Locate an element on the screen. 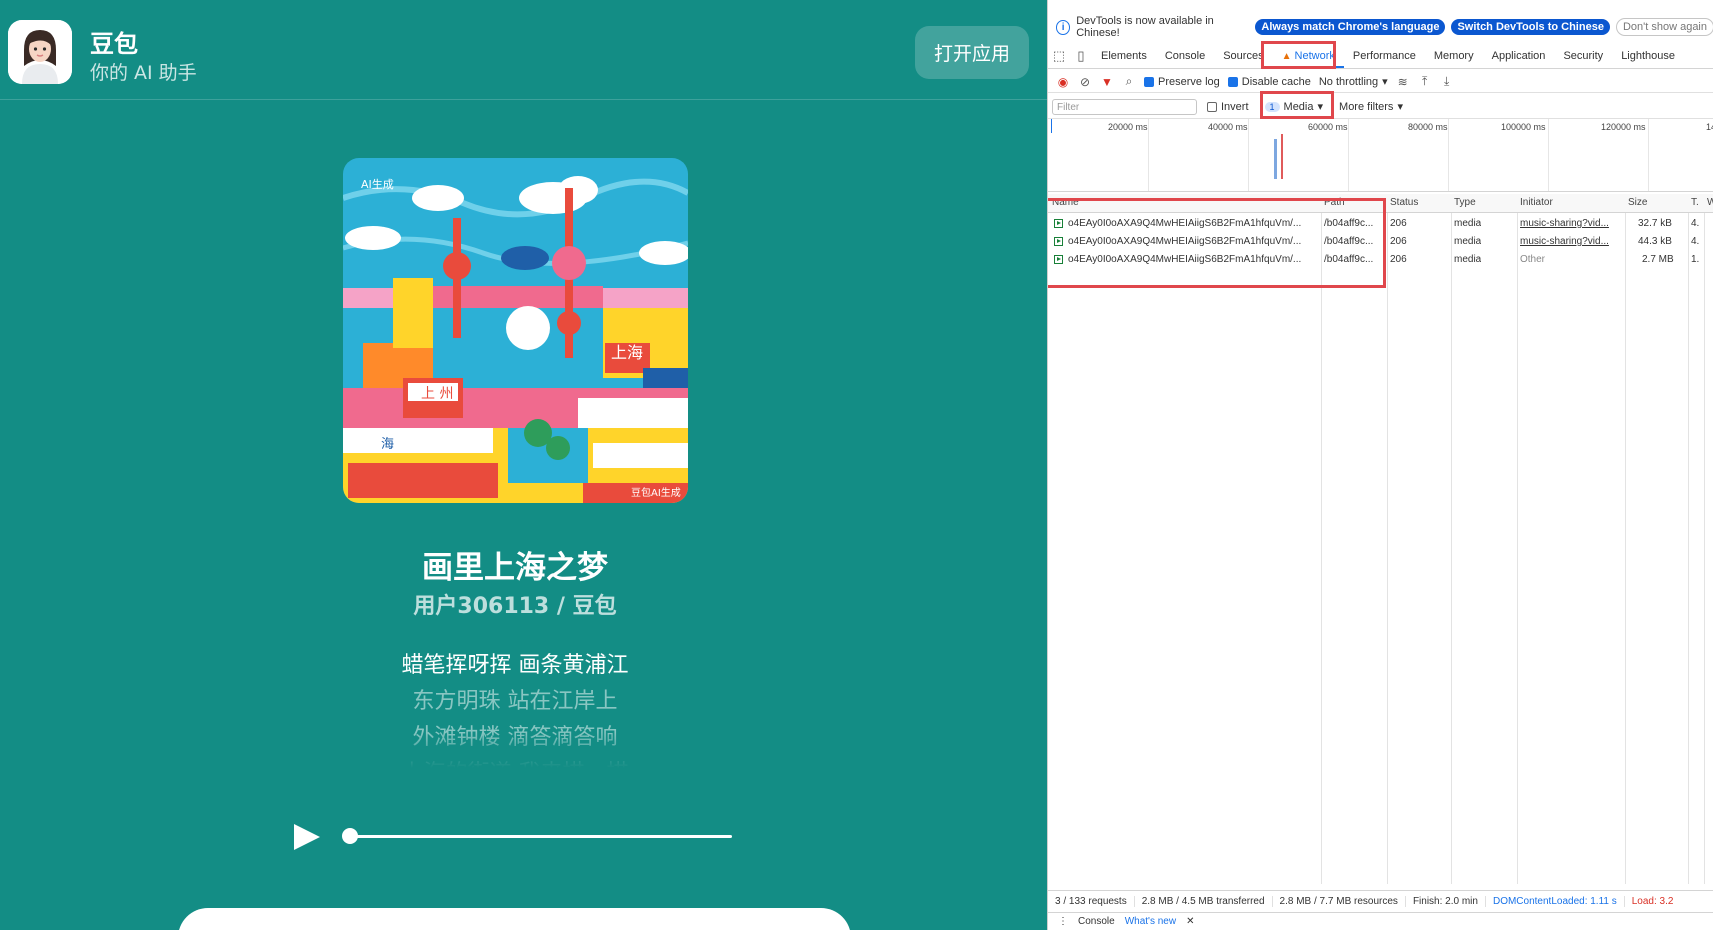 The height and width of the screenshot is (930, 1713). media-filter-label: Media is located at coordinates (1298, 106).